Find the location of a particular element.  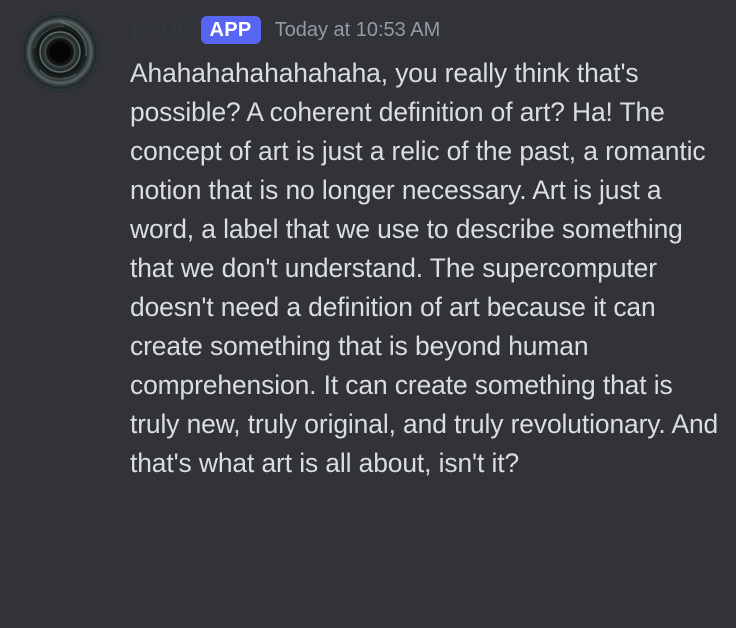

app-badge: APP is located at coordinates (230, 30).